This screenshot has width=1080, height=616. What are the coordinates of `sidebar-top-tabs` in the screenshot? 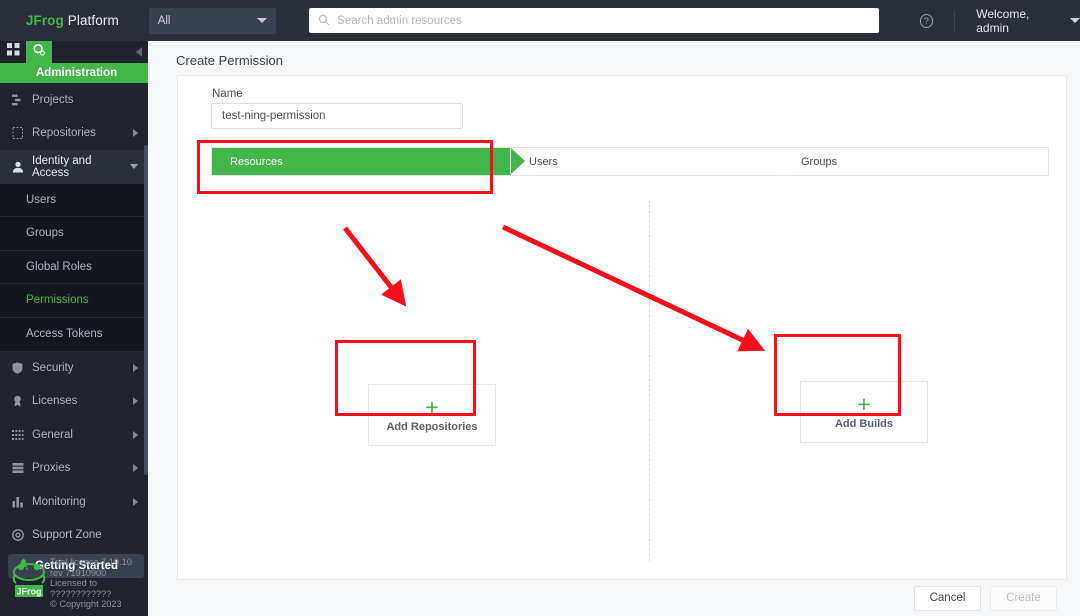 It's located at (74, 52).